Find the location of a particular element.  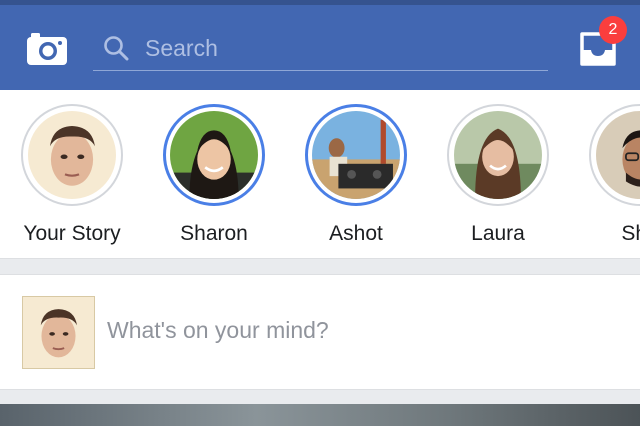

status-strip is located at coordinates (320, 2).